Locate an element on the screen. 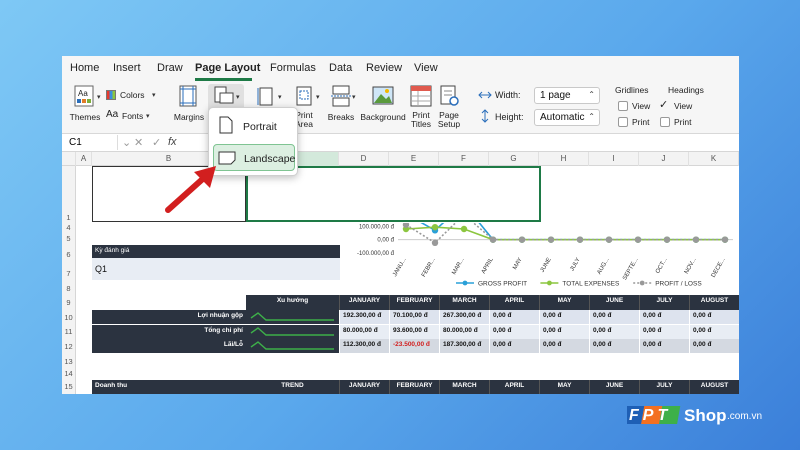 This screenshot has height=450, width=800. month-header: JUNE is located at coordinates (614, 302).